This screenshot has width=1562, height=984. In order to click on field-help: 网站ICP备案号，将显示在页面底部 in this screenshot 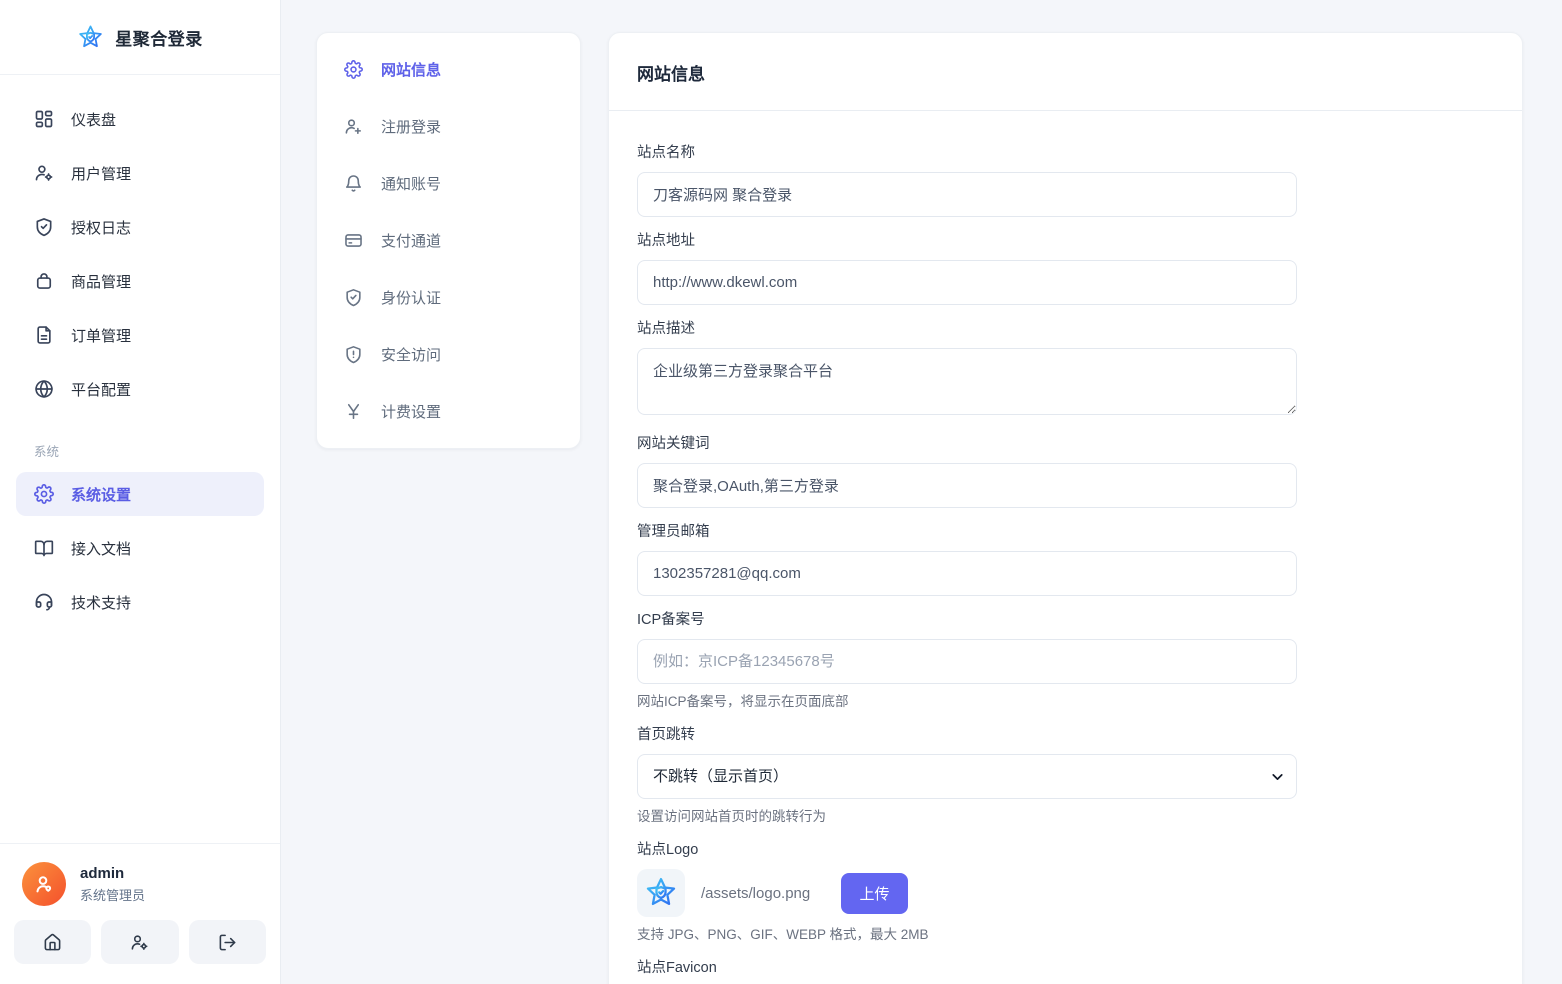, I will do `click(743, 701)`.